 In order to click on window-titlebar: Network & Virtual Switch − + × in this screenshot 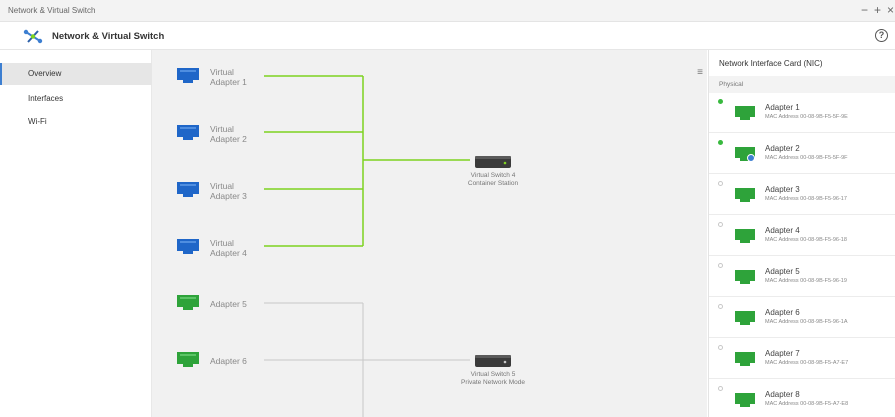, I will do `click(447, 11)`.